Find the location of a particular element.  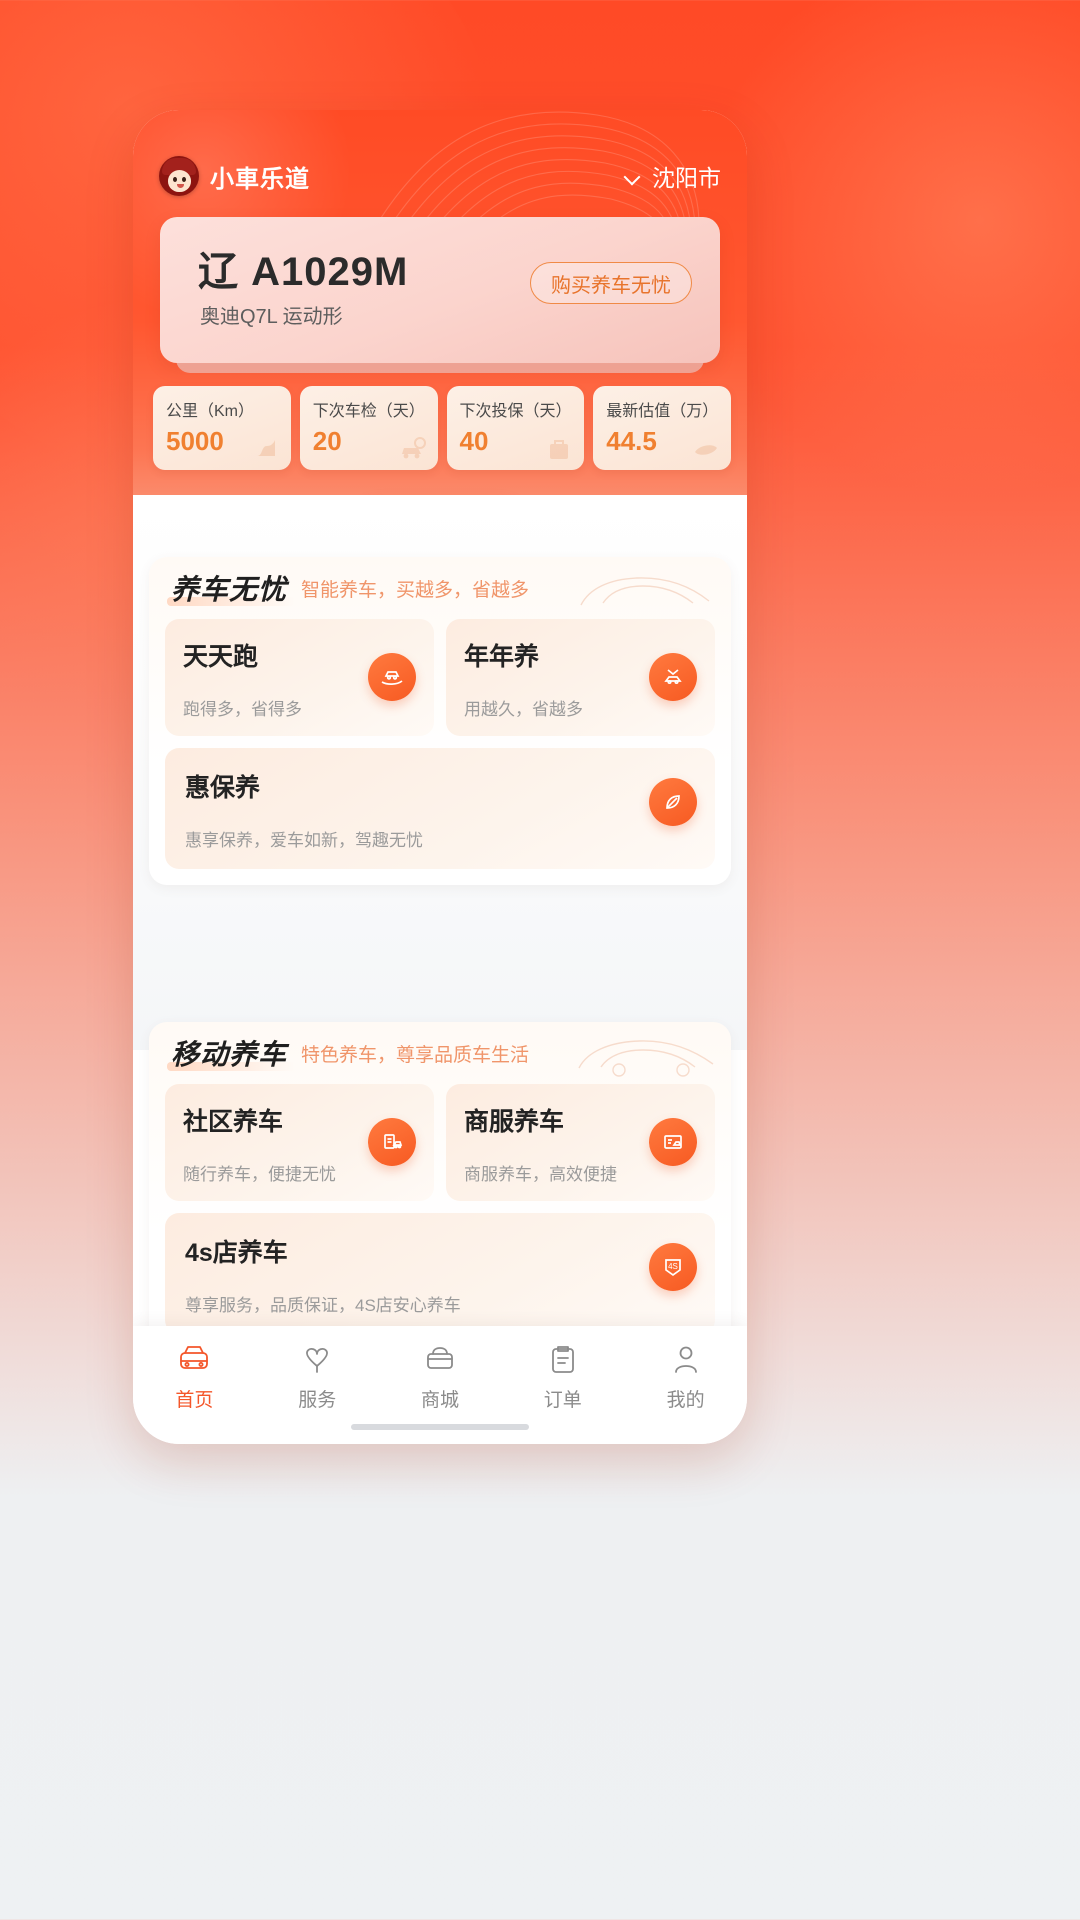

nav-item-home: 首页 is located at coordinates (194, 1377).